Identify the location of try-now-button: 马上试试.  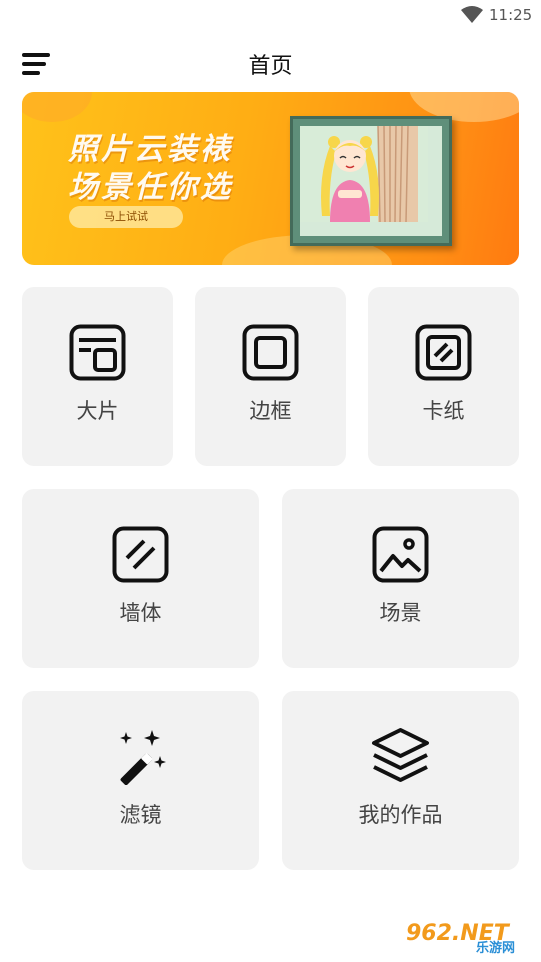
(126, 217).